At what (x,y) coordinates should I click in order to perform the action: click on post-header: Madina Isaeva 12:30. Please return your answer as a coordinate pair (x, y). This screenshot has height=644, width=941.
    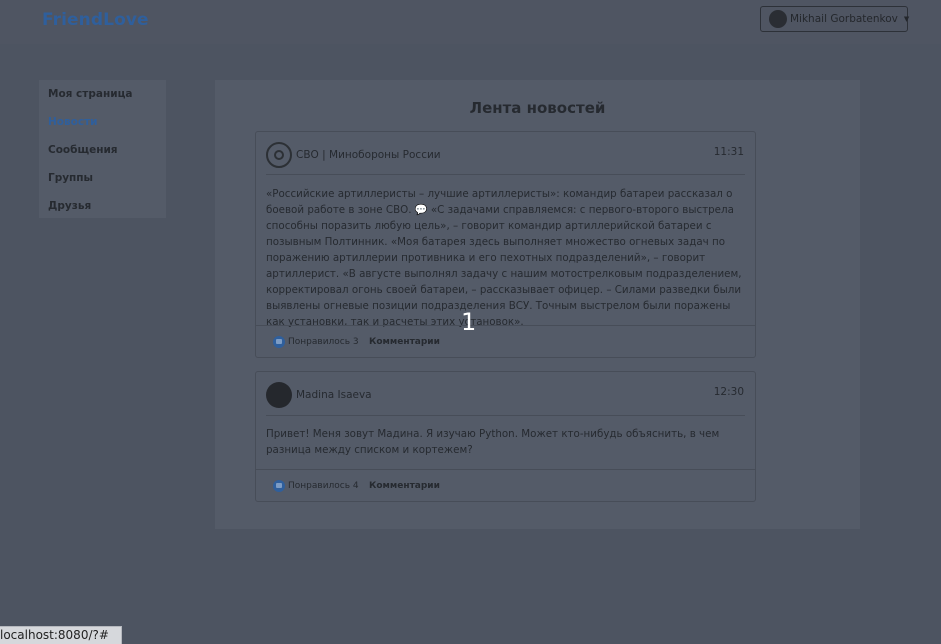
    Looking at the image, I should click on (505, 393).